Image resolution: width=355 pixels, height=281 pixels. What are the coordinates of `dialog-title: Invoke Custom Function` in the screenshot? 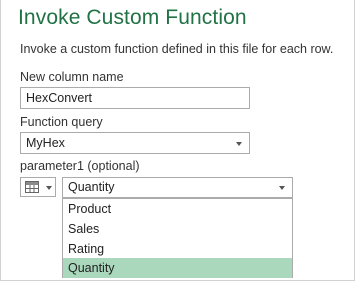 It's located at (132, 17).